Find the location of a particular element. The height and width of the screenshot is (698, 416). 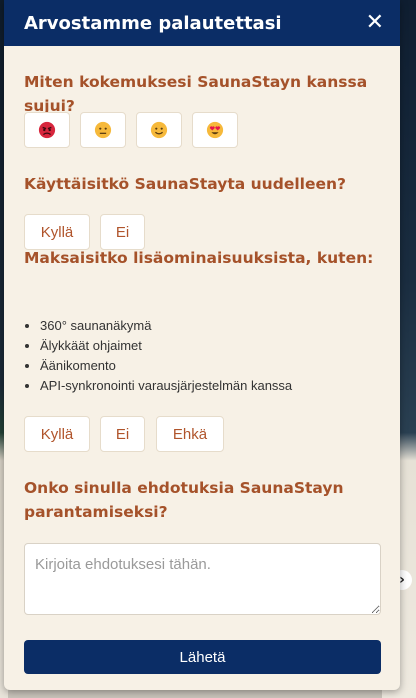

modal-title: Arvostamme palautettasi is located at coordinates (153, 23).